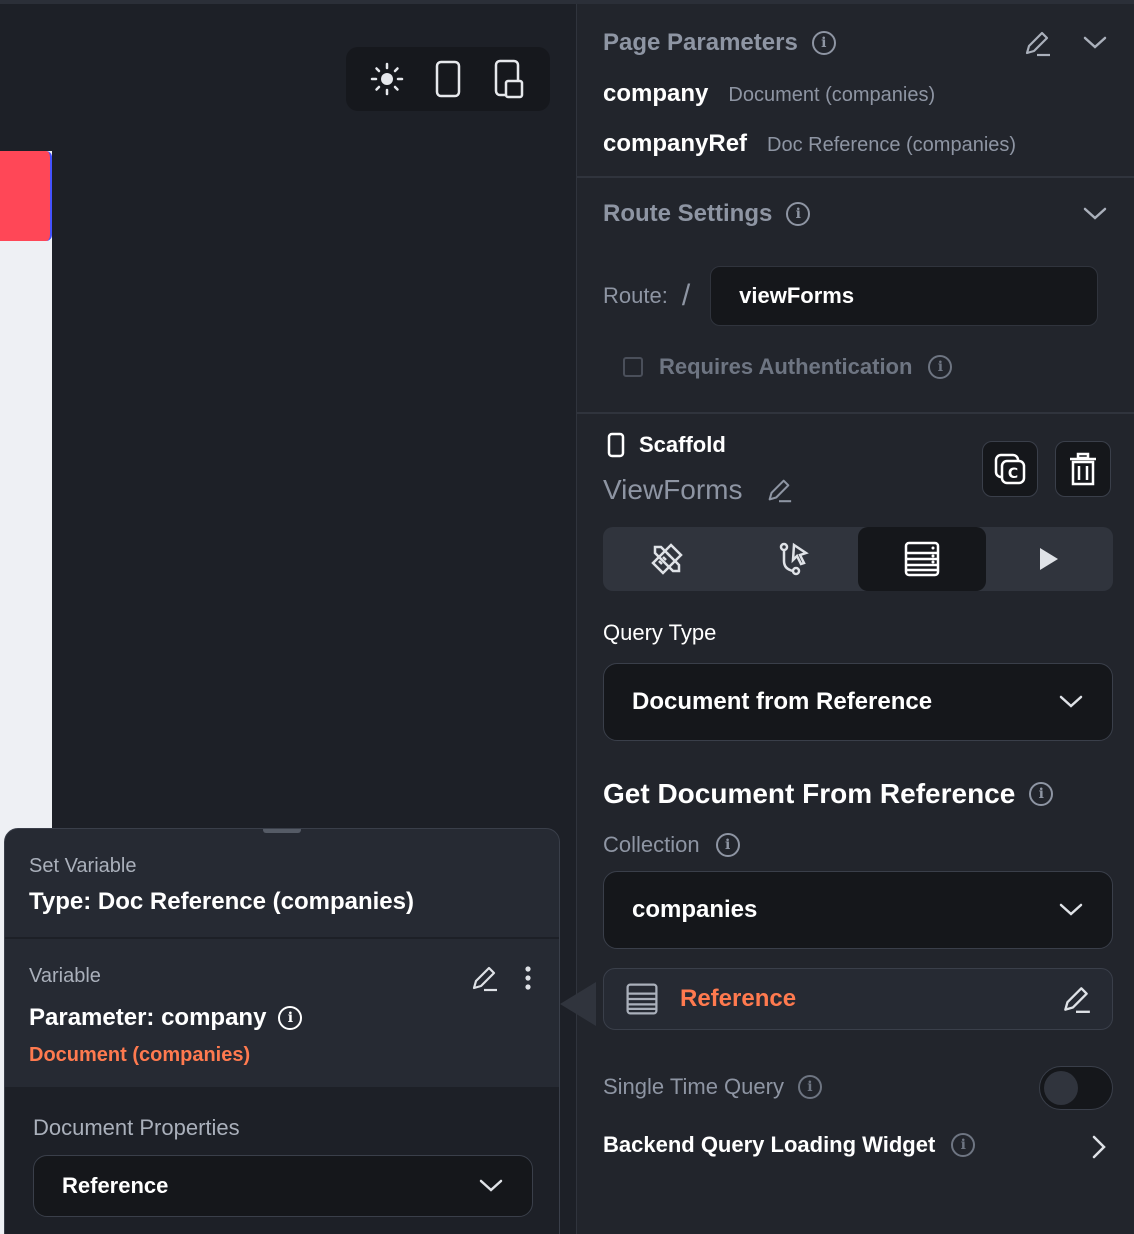  Describe the element at coordinates (1076, 1088) in the screenshot. I see `single-time-toggle` at that location.